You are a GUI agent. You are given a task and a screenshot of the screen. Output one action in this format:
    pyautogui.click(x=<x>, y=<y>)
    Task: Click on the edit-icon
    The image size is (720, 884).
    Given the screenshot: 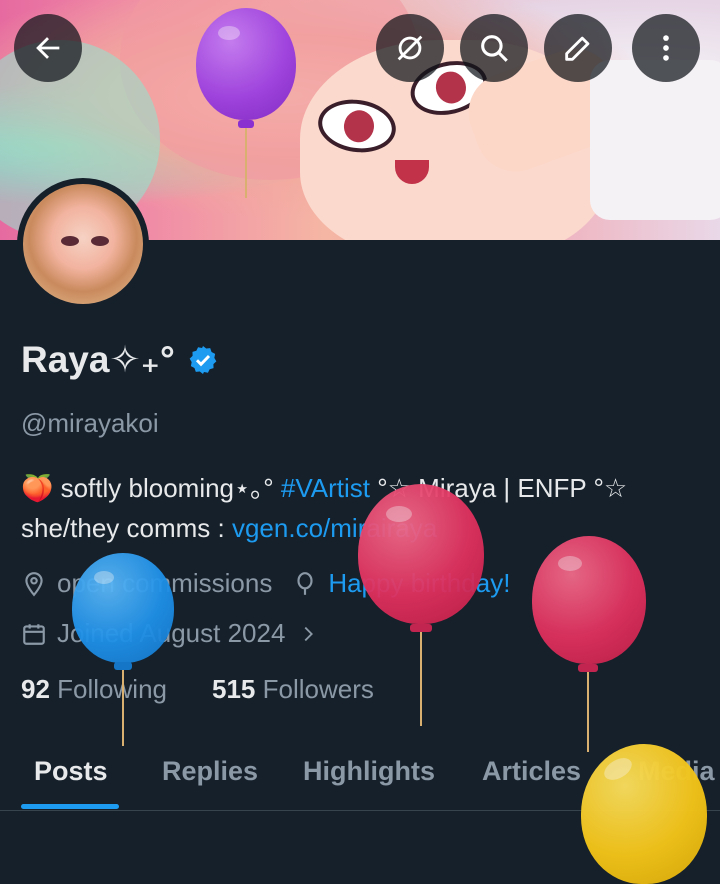 What is the action you would take?
    pyautogui.click(x=577, y=48)
    